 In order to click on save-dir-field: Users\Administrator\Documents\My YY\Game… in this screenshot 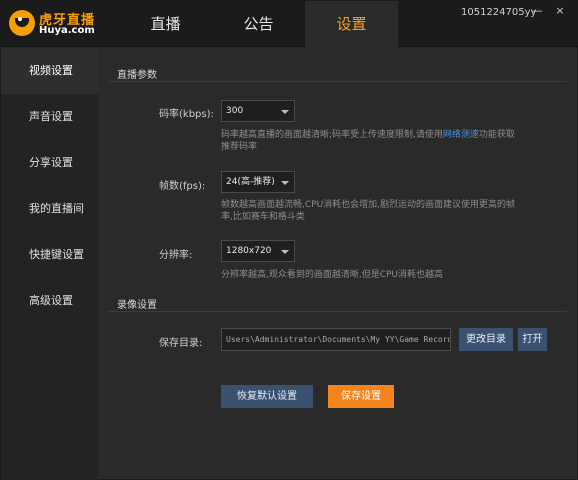, I will do `click(336, 339)`.